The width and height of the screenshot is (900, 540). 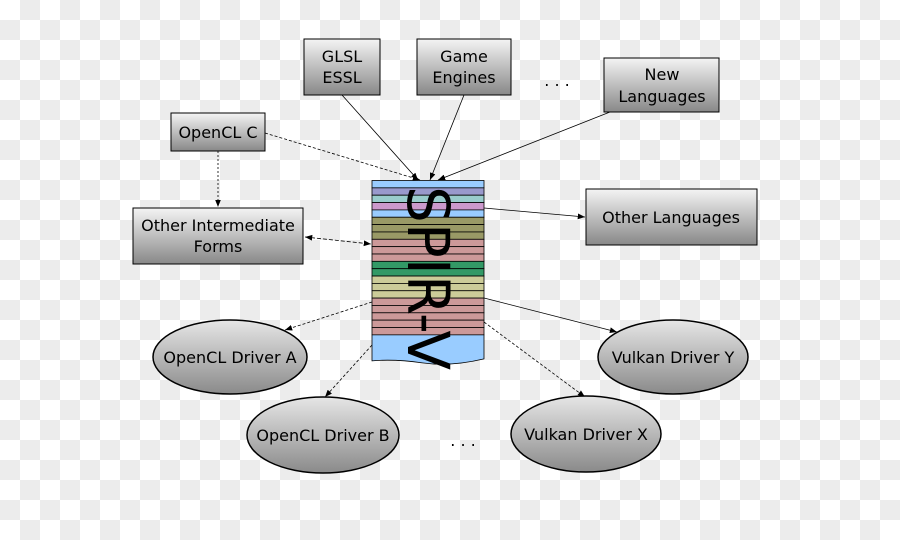 What do you see at coordinates (661, 96) in the screenshot?
I see `node-label: Languages` at bounding box center [661, 96].